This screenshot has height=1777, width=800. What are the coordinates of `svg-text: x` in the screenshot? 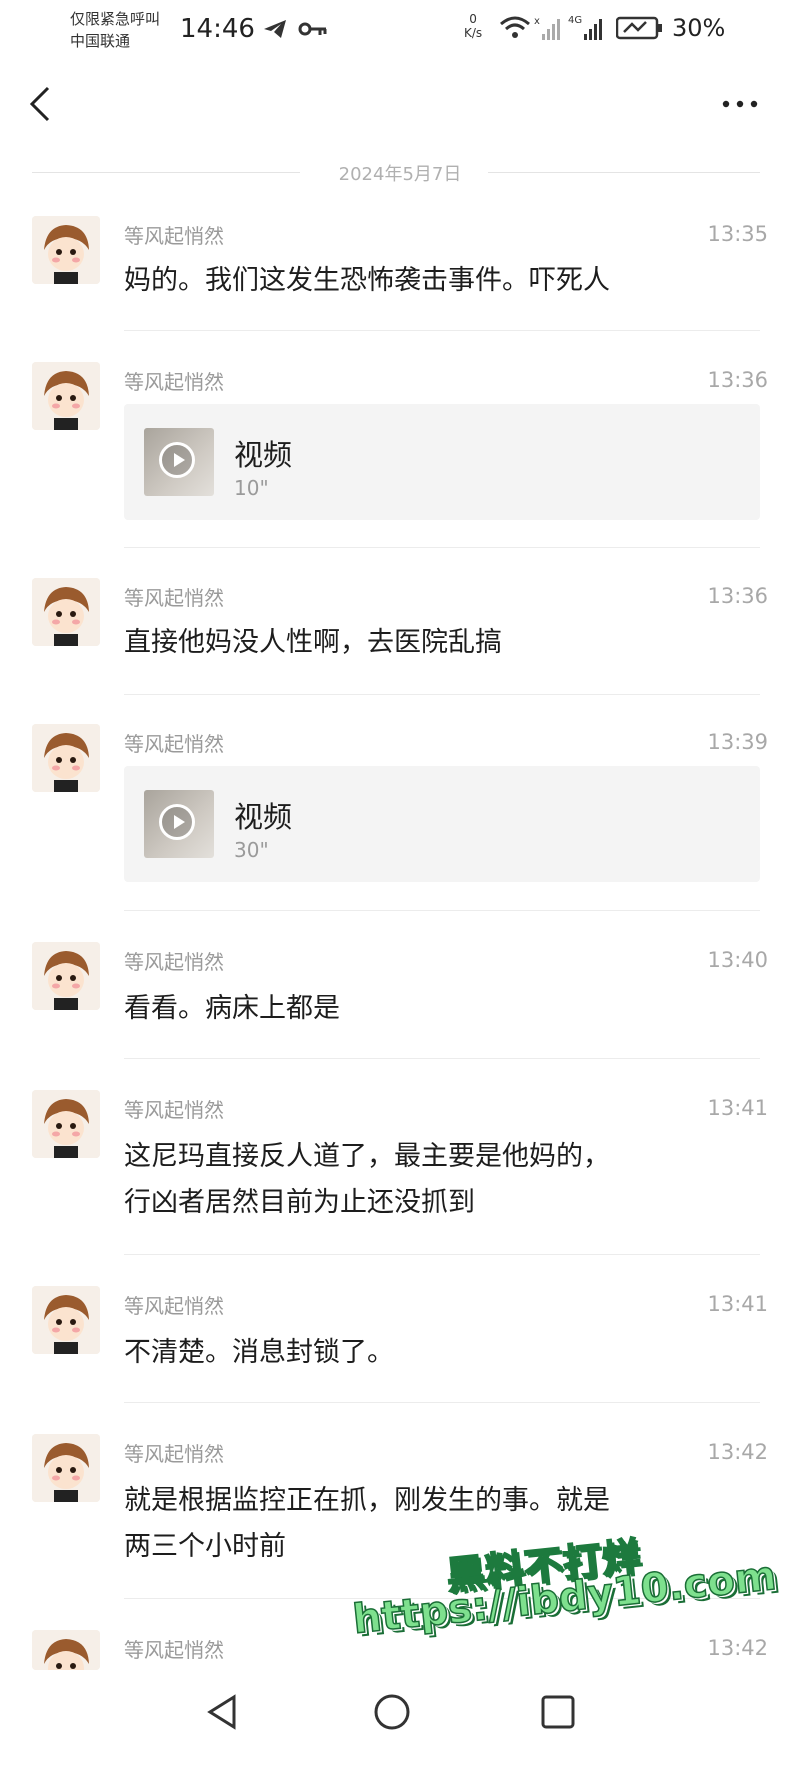 It's located at (537, 21).